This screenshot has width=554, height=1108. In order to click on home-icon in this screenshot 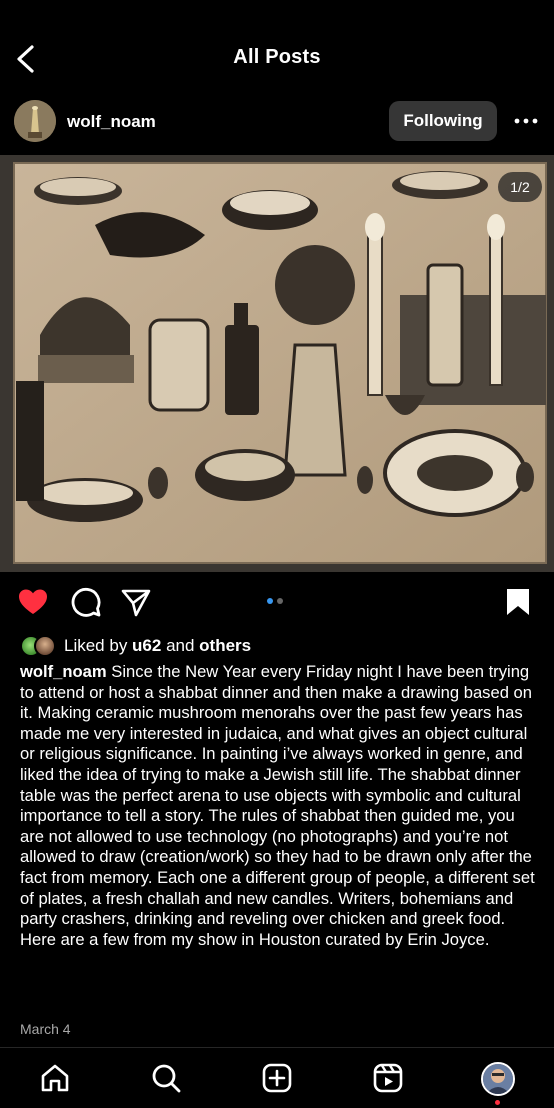, I will do `click(55, 1078)`.